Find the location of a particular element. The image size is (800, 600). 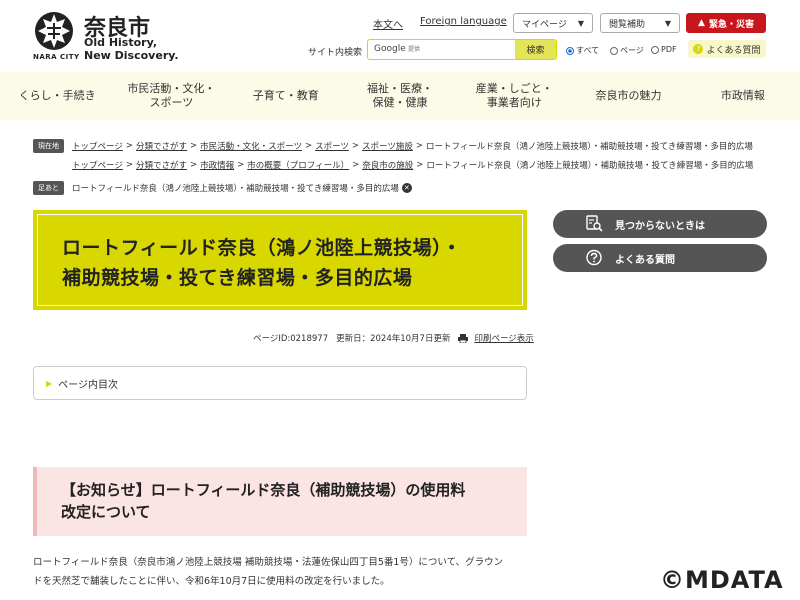

skip-to-content-link: 本文へ is located at coordinates (388, 23).